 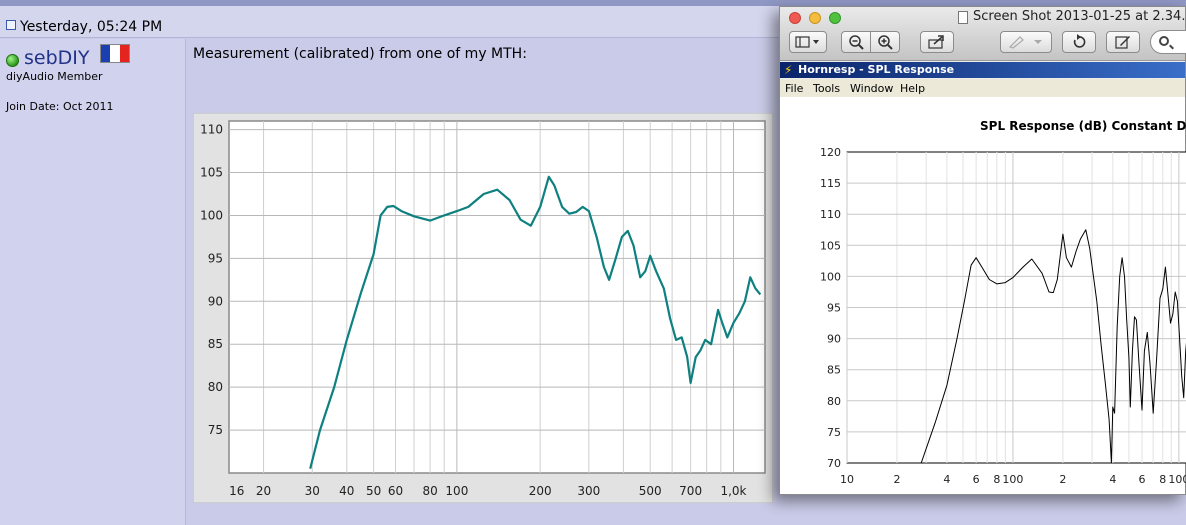 I want to click on x-tick-label: 80, so click(x=429, y=491).